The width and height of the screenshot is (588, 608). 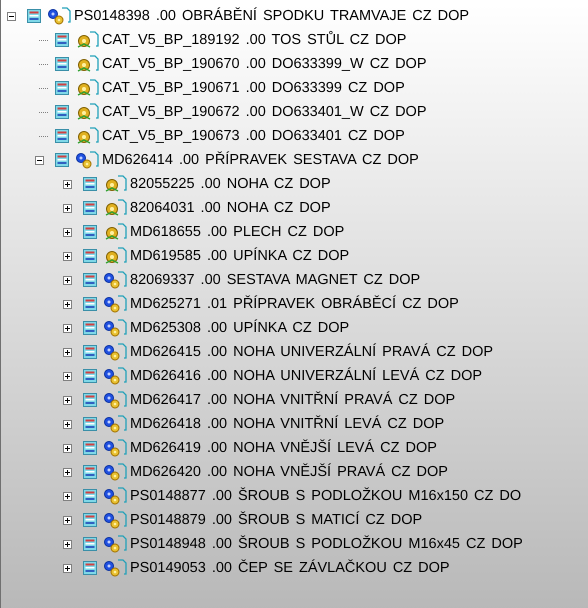 What do you see at coordinates (272, 16) in the screenshot?
I see `tree-item-label: PS0148398 .00 OBRÁBĚNÍ SPODKU TRAMVAJE CZ DOP` at bounding box center [272, 16].